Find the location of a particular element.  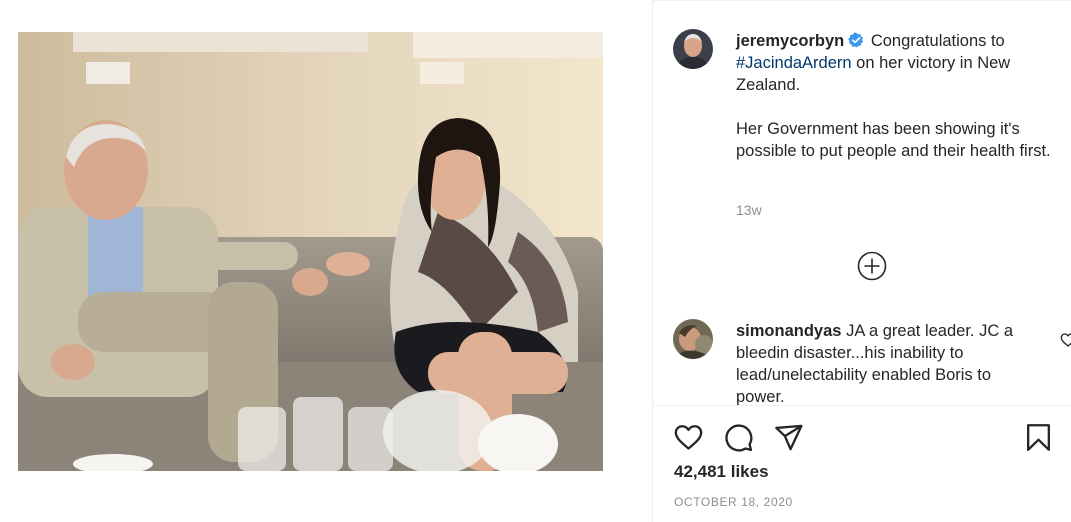

share-icon is located at coordinates (789, 437).